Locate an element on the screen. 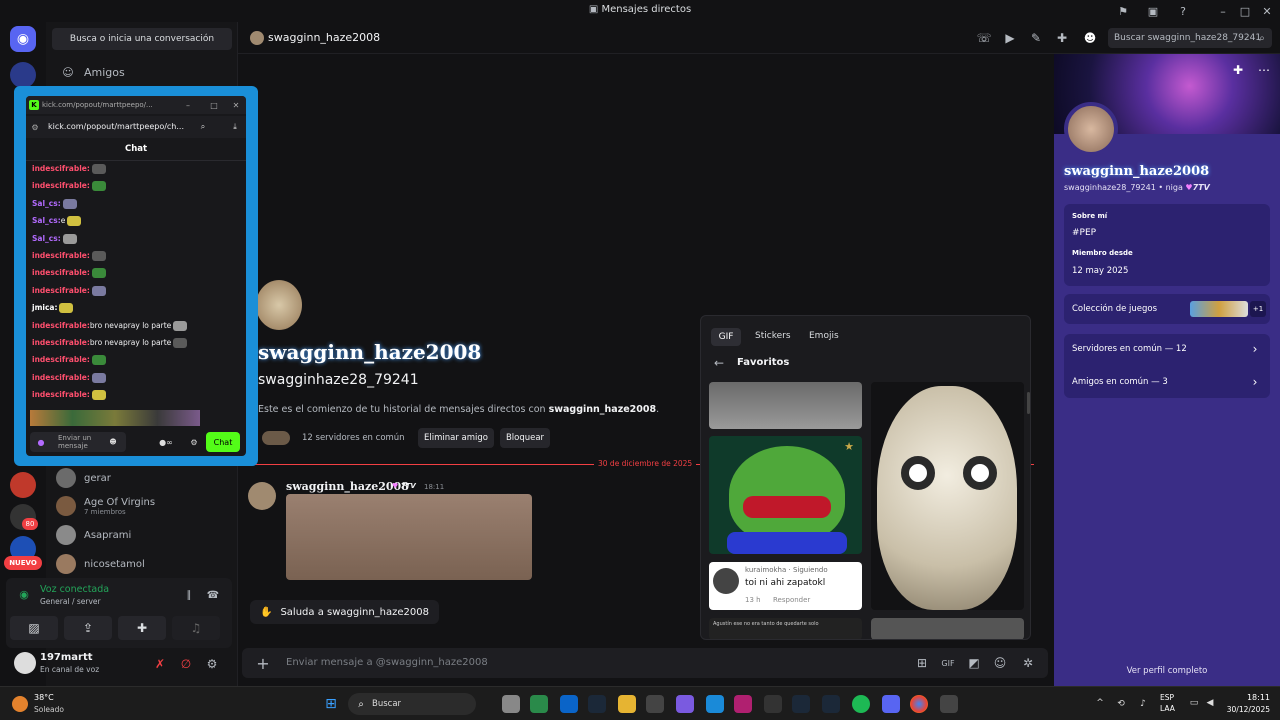 The image size is (1280, 720). taskbar-search: ⌕ Buscar is located at coordinates (412, 704).